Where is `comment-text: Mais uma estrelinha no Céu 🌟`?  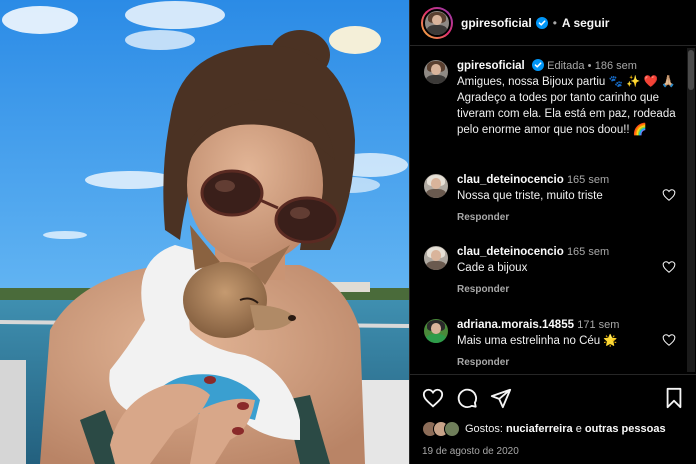
comment-text: Mais uma estrelinha no Céu 🌟 is located at coordinates (537, 341).